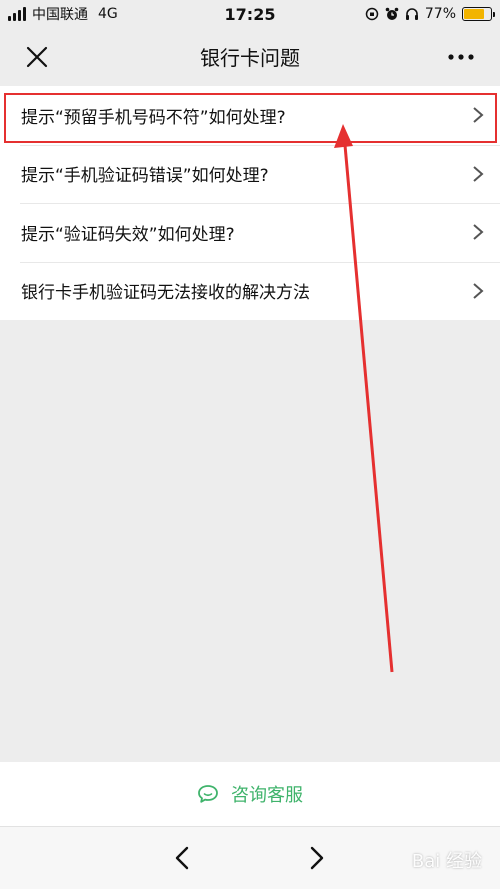 The width and height of the screenshot is (500, 889). I want to click on page-title: 银行卡问题, so click(250, 57).